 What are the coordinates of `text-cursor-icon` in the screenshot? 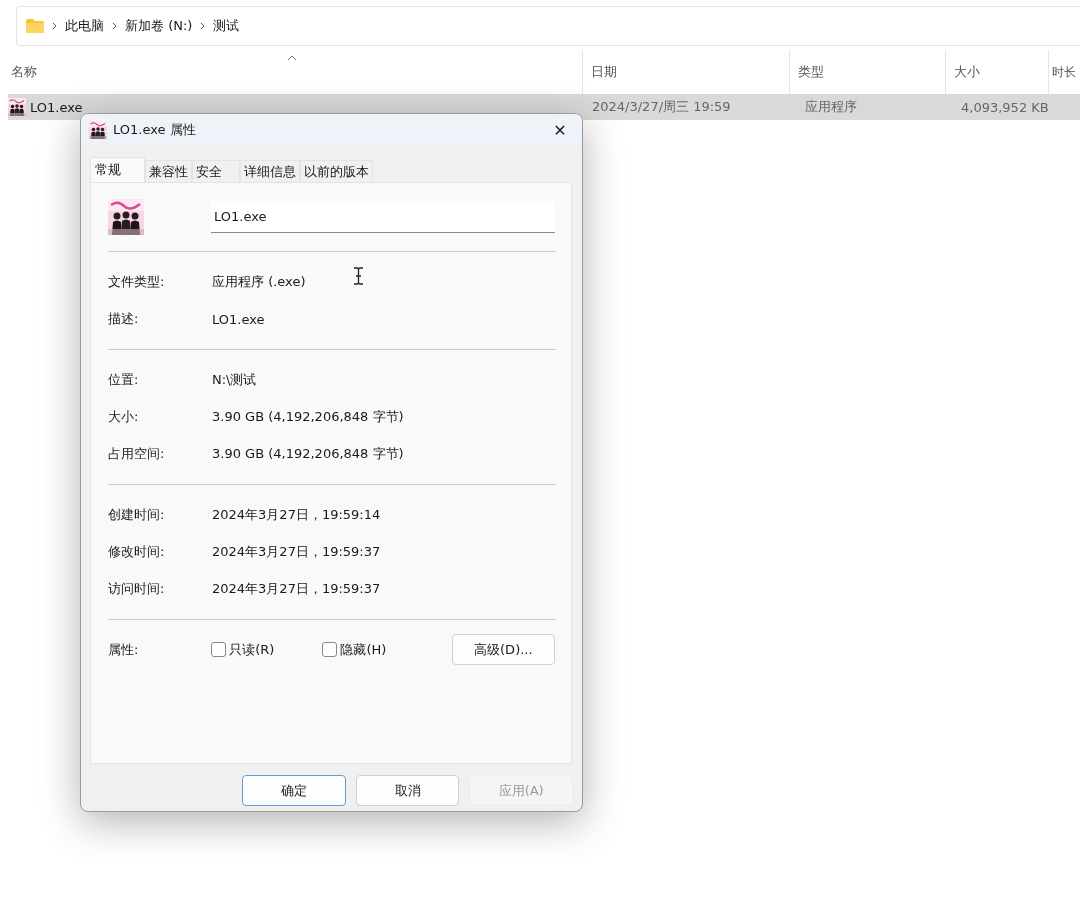 It's located at (358, 276).